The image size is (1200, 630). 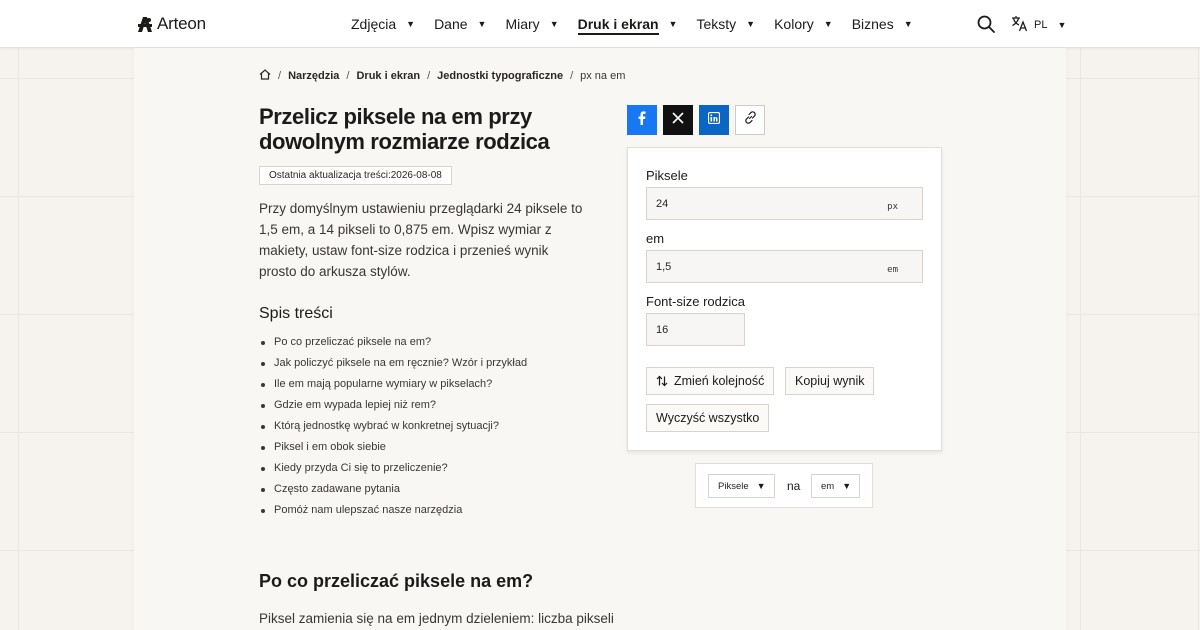 I want to click on nav-label: Zdjęcia, so click(x=374, y=24).